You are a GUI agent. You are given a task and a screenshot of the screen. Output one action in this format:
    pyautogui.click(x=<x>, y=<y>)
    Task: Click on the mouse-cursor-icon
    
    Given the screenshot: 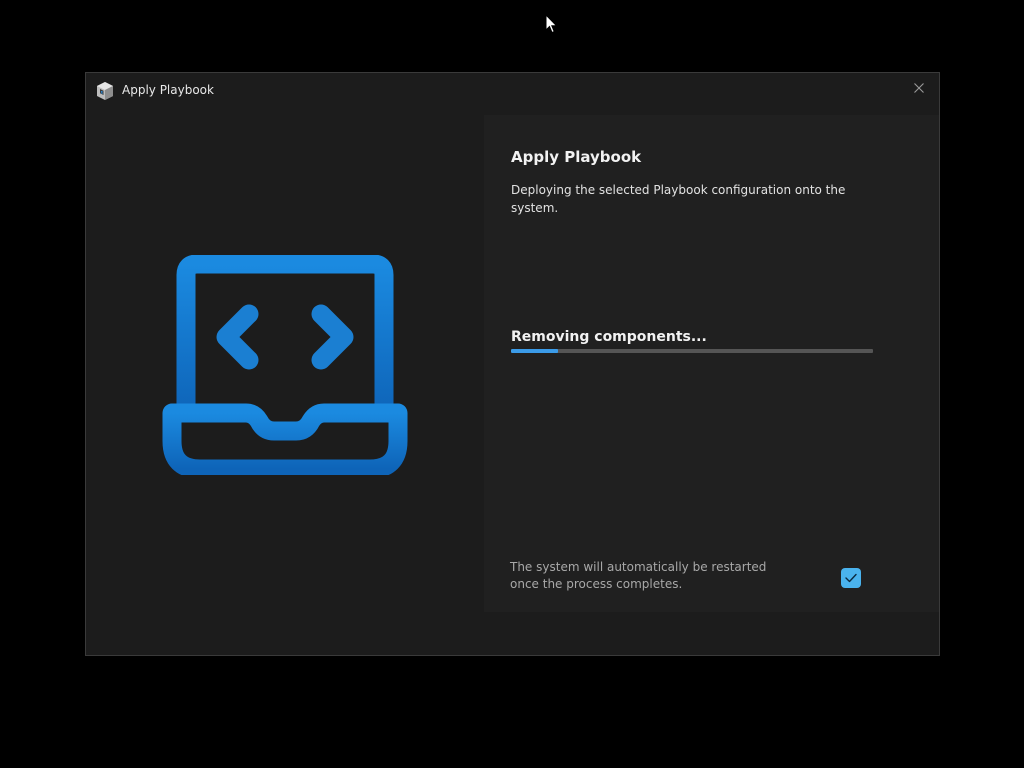 What is the action you would take?
    pyautogui.click(x=551, y=24)
    